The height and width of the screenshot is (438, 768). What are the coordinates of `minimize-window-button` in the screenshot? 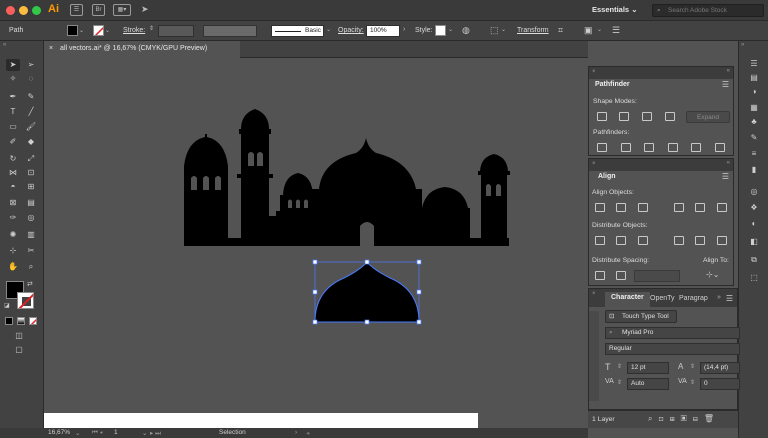 It's located at (23, 10).